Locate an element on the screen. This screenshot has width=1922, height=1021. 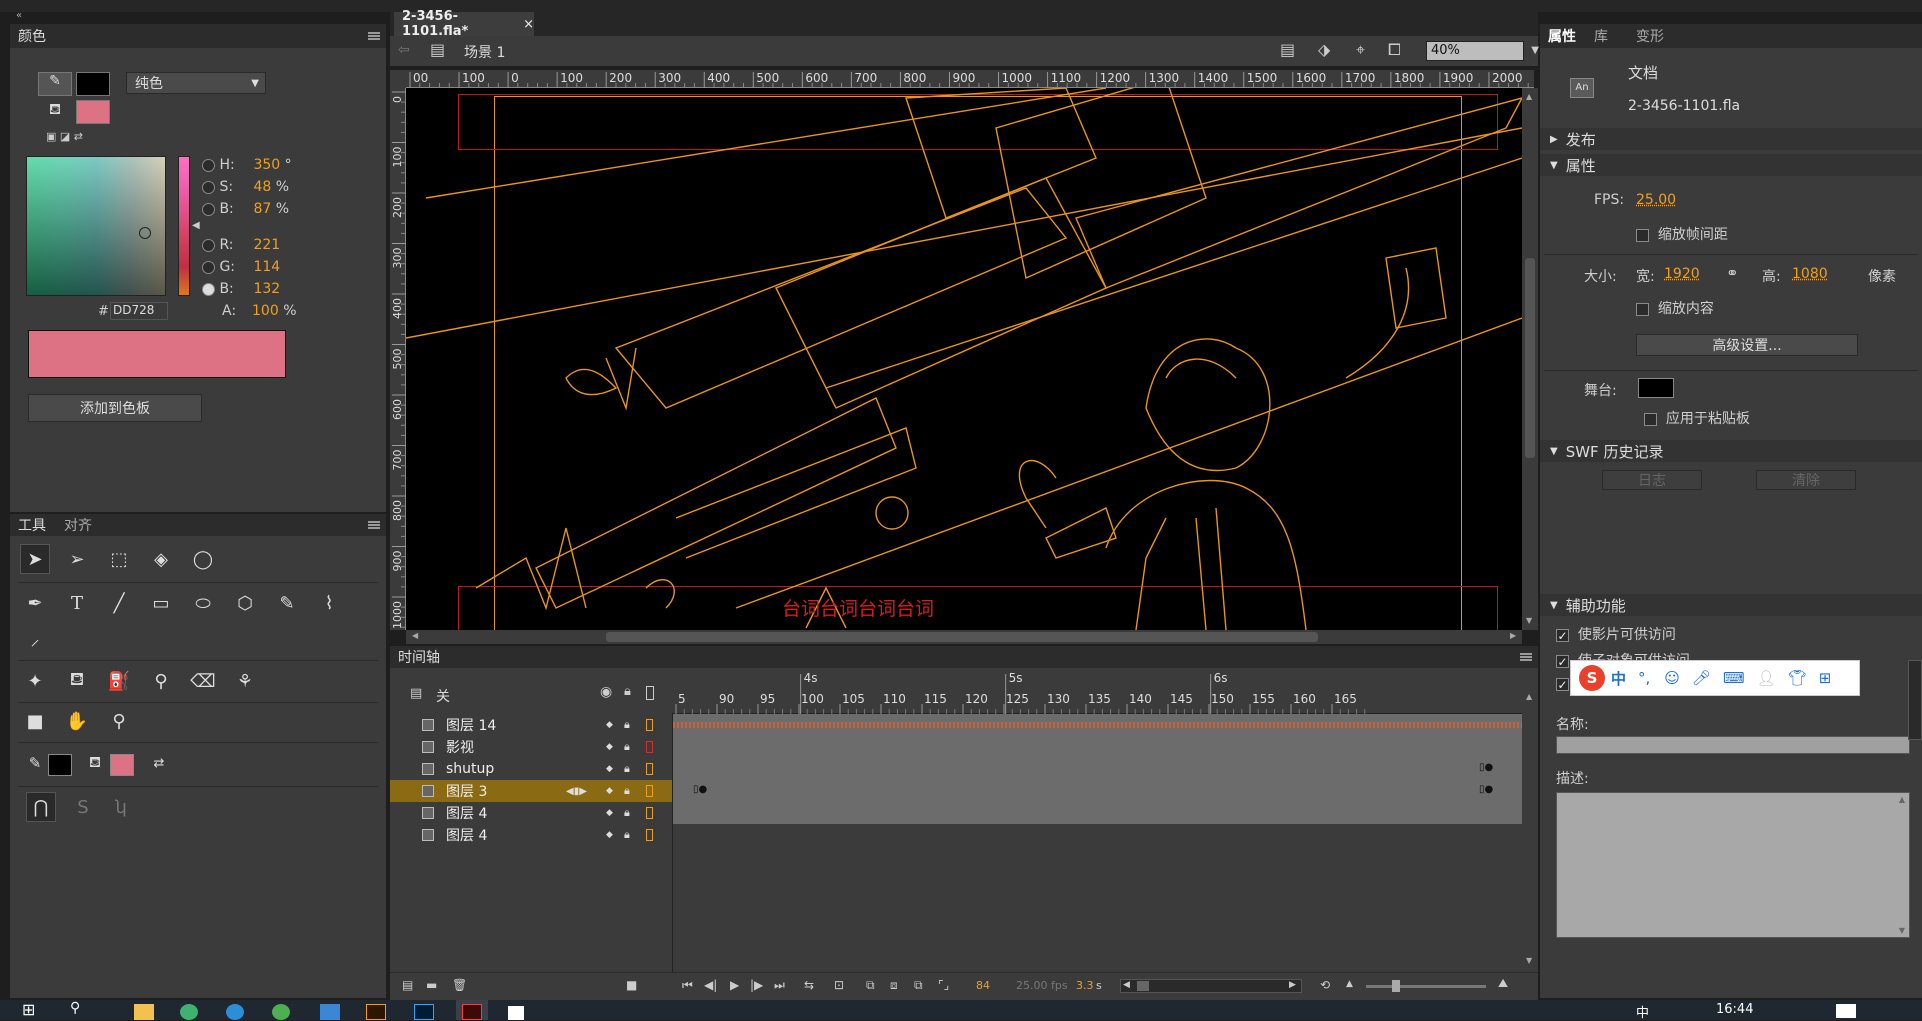
edit-multiple-icon: ⧉ is located at coordinates (918, 985).